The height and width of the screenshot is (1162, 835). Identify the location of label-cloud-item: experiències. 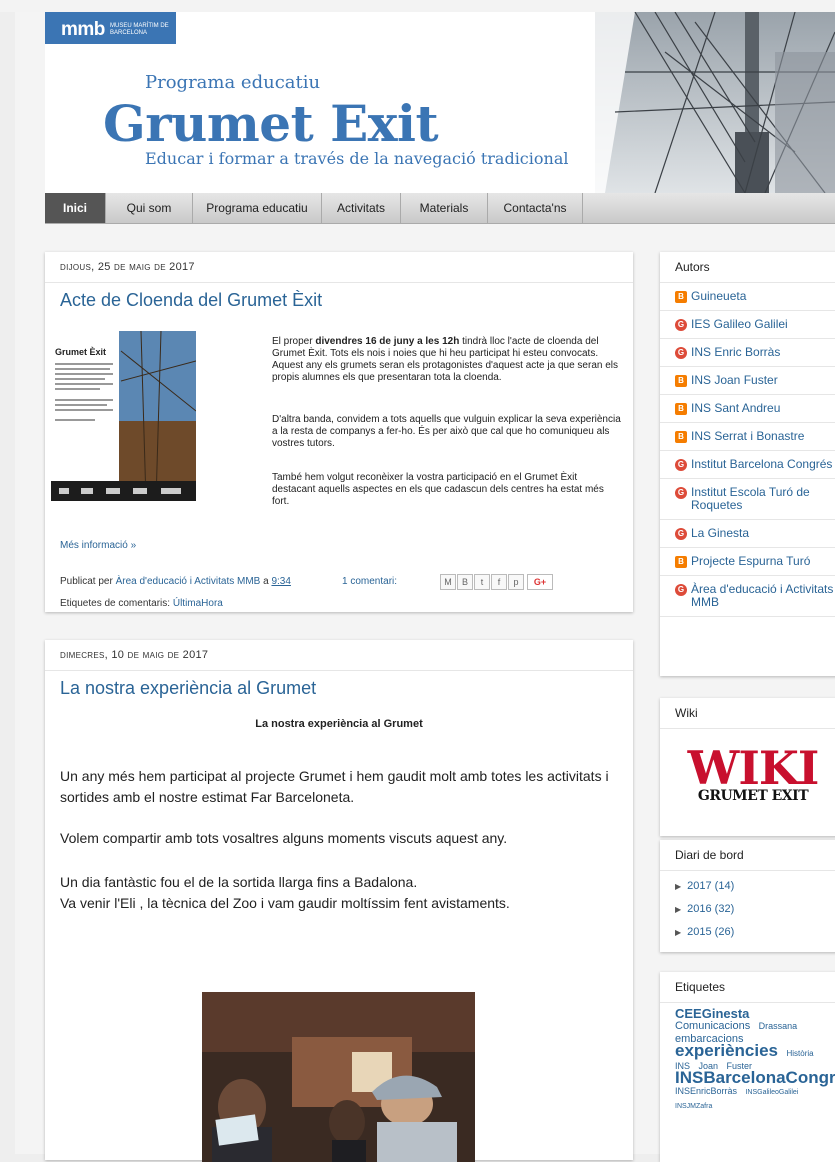
(726, 1050).